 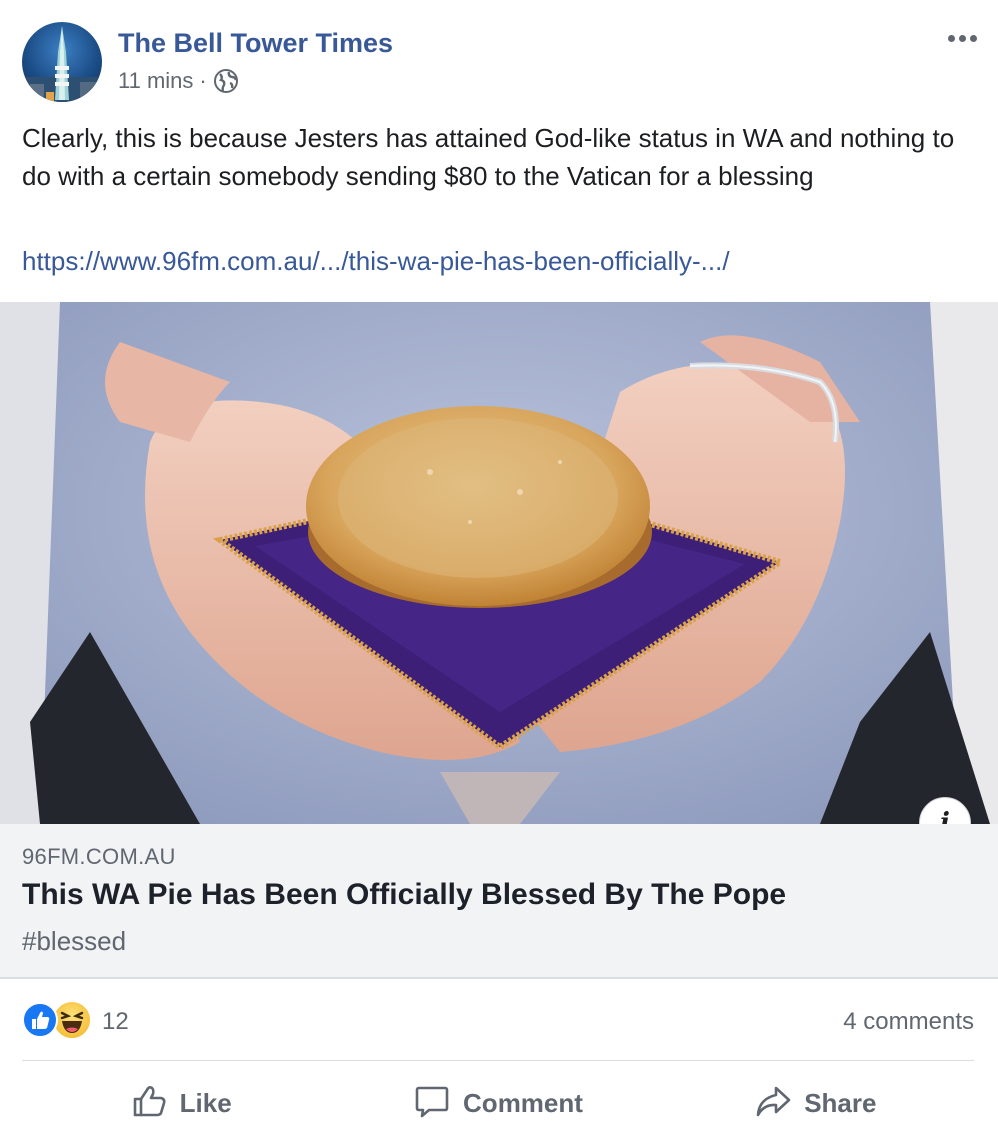 What do you see at coordinates (498, 1060) in the screenshot?
I see `actions-divider` at bounding box center [498, 1060].